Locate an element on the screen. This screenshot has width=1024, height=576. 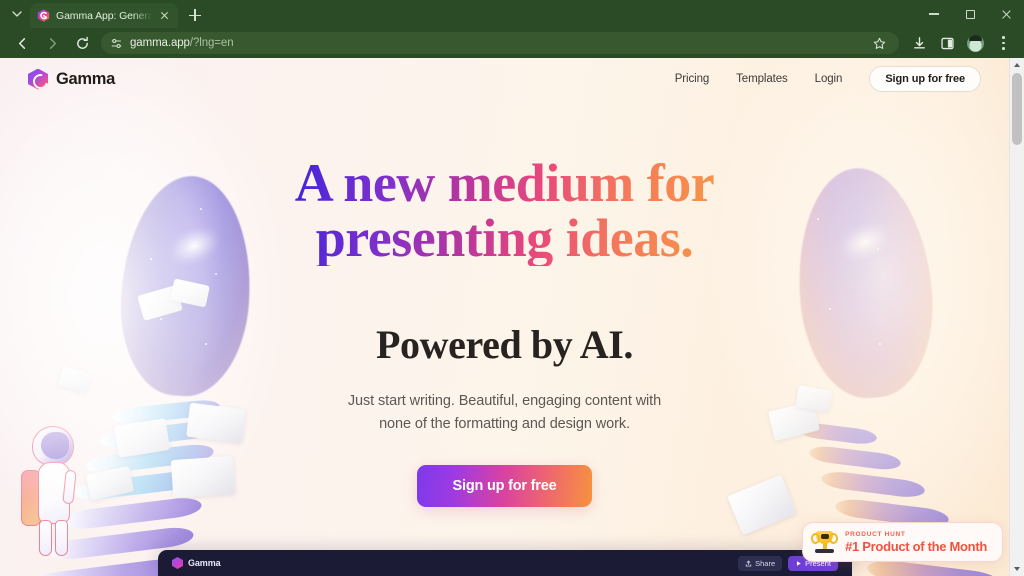
forward-arrow-icon is located at coordinates (52, 43).